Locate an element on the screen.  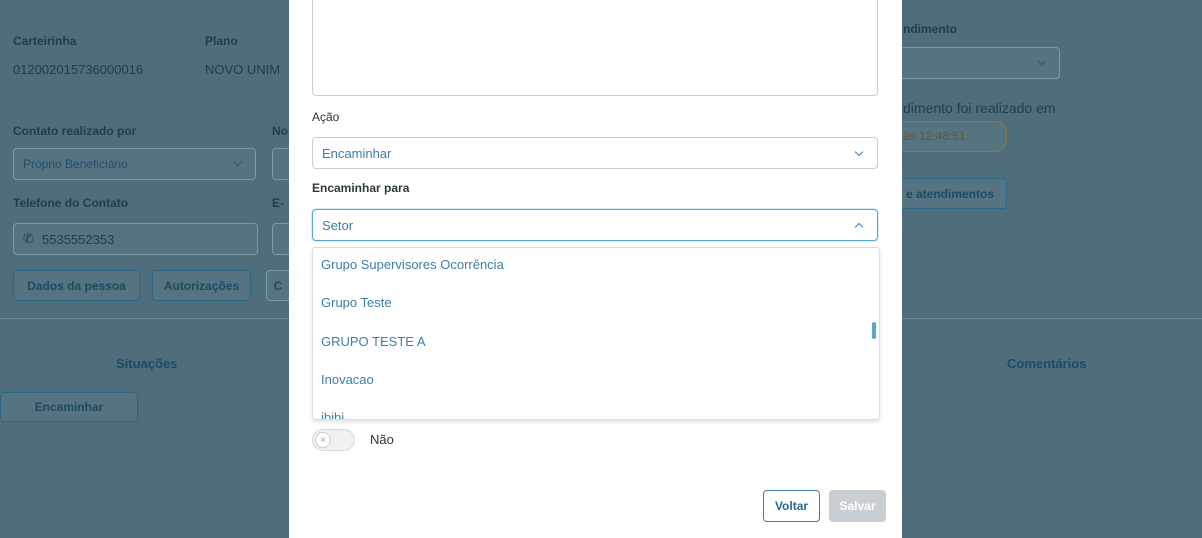
setor-select: Setor is located at coordinates (595, 225).